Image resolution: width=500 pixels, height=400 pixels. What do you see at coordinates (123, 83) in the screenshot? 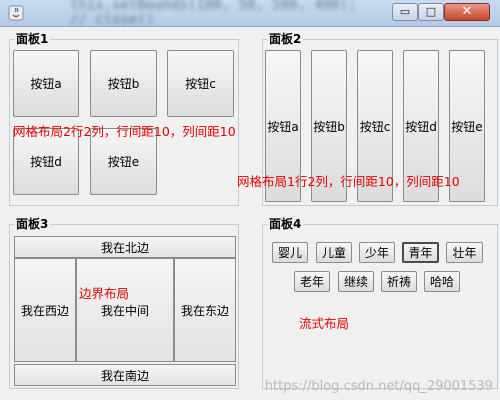
I see `panel1-button-b: 按钮b` at bounding box center [123, 83].